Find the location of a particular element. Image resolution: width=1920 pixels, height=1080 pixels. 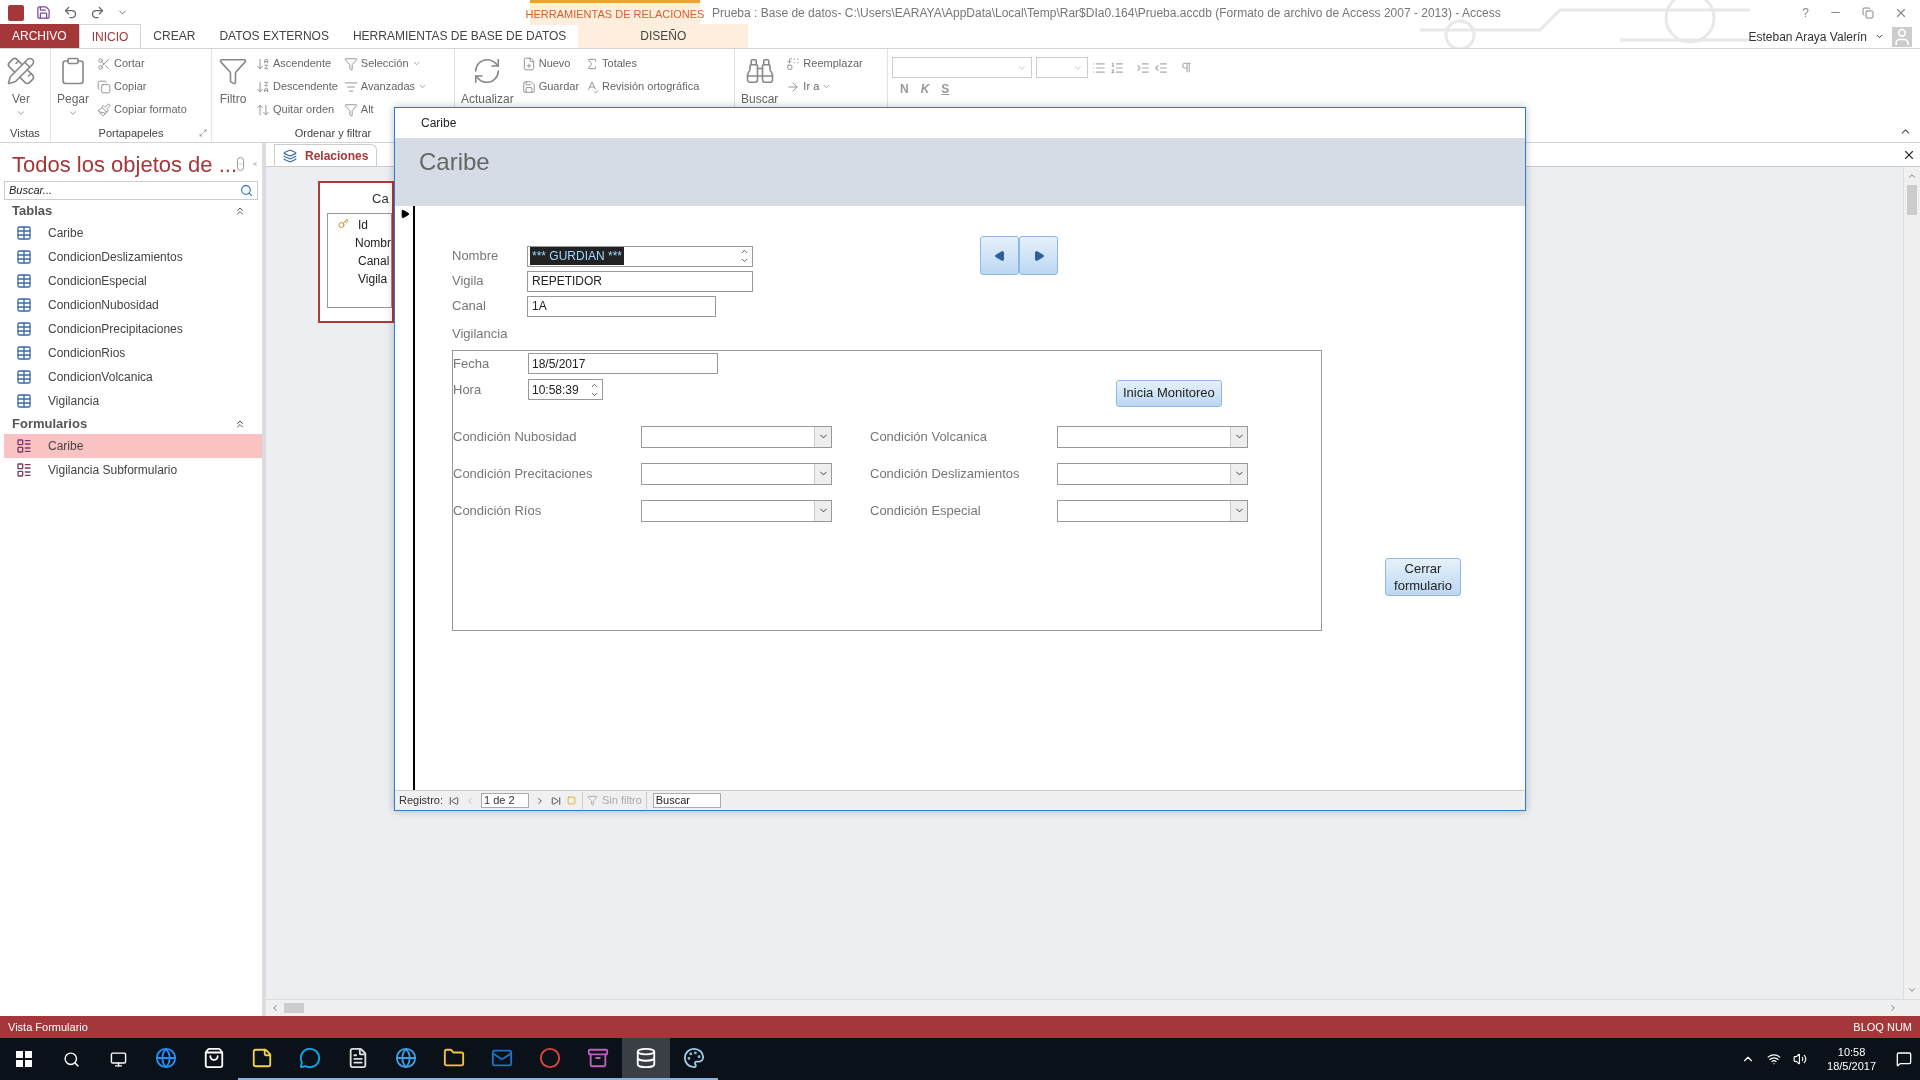

redo-icon is located at coordinates (97, 12).